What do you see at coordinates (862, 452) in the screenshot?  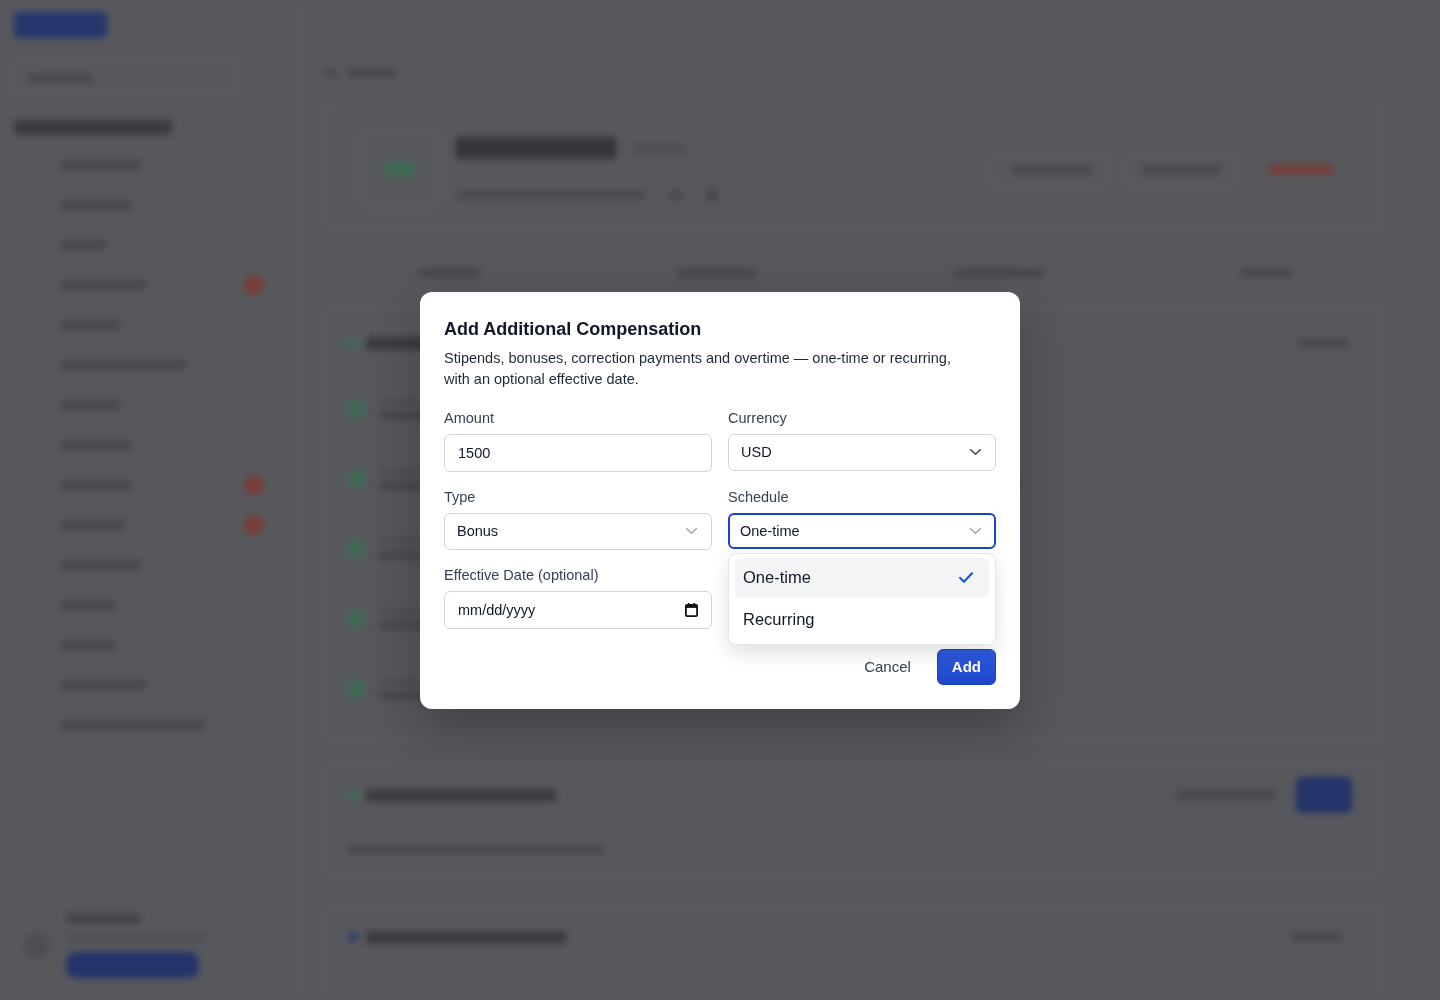 I see `dropdown-select: USD` at bounding box center [862, 452].